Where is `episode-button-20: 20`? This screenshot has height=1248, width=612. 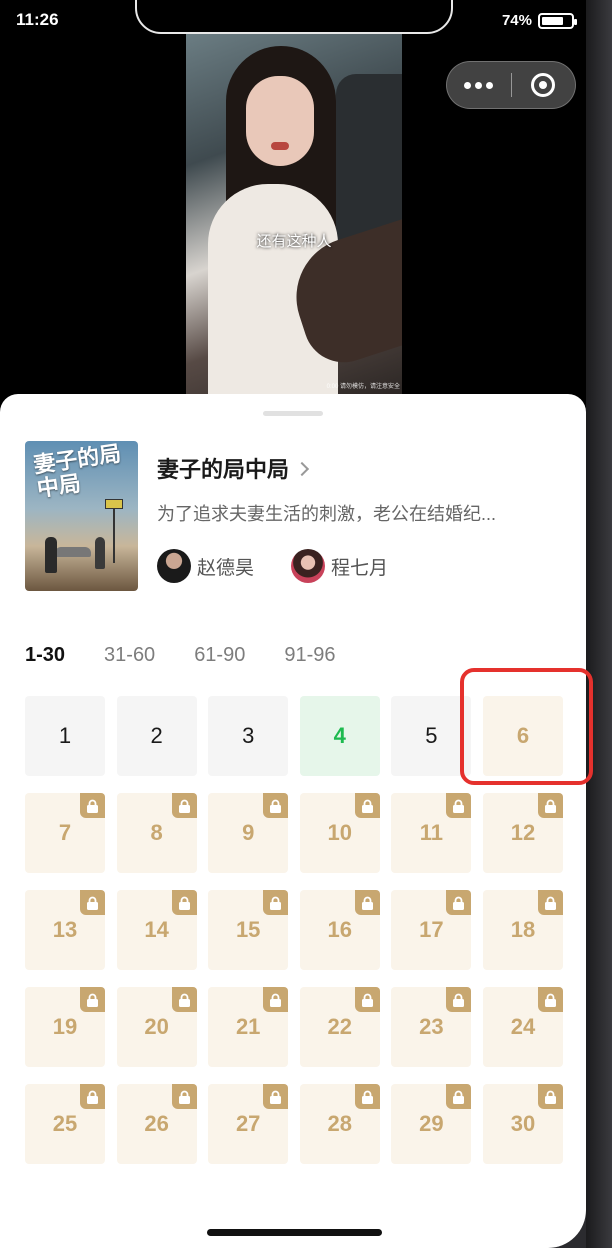
episode-button-20: 20 is located at coordinates (156, 1027).